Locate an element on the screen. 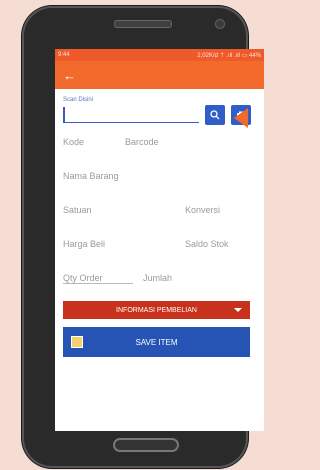 This screenshot has width=320, height=470. kode-barcode-row: Kode Barcode is located at coordinates (159, 142).